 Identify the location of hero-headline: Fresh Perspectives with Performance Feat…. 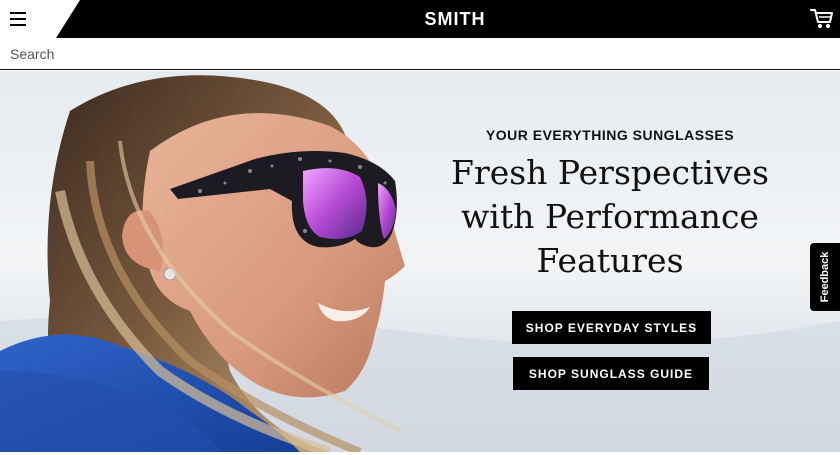
(610, 217).